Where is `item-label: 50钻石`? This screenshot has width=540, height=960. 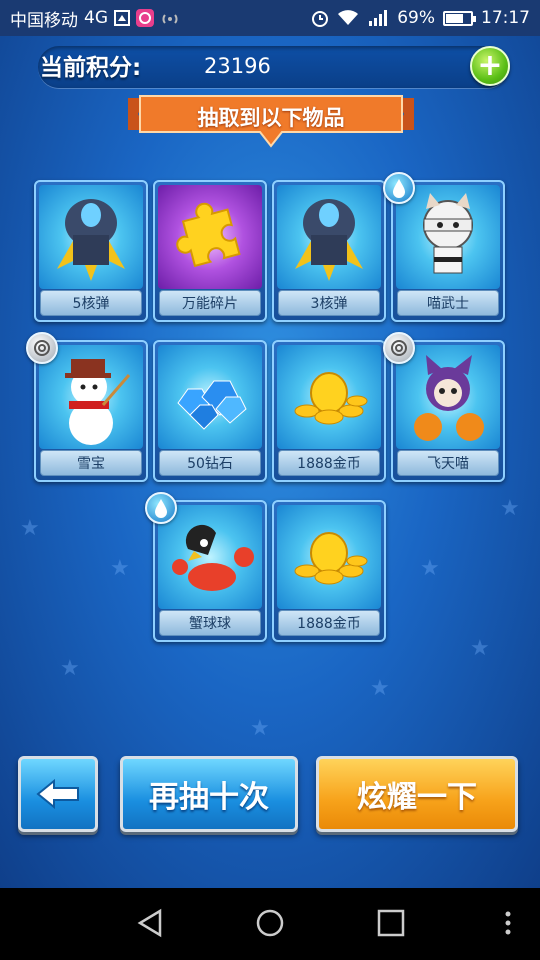
item-label: 50钻石 is located at coordinates (210, 463).